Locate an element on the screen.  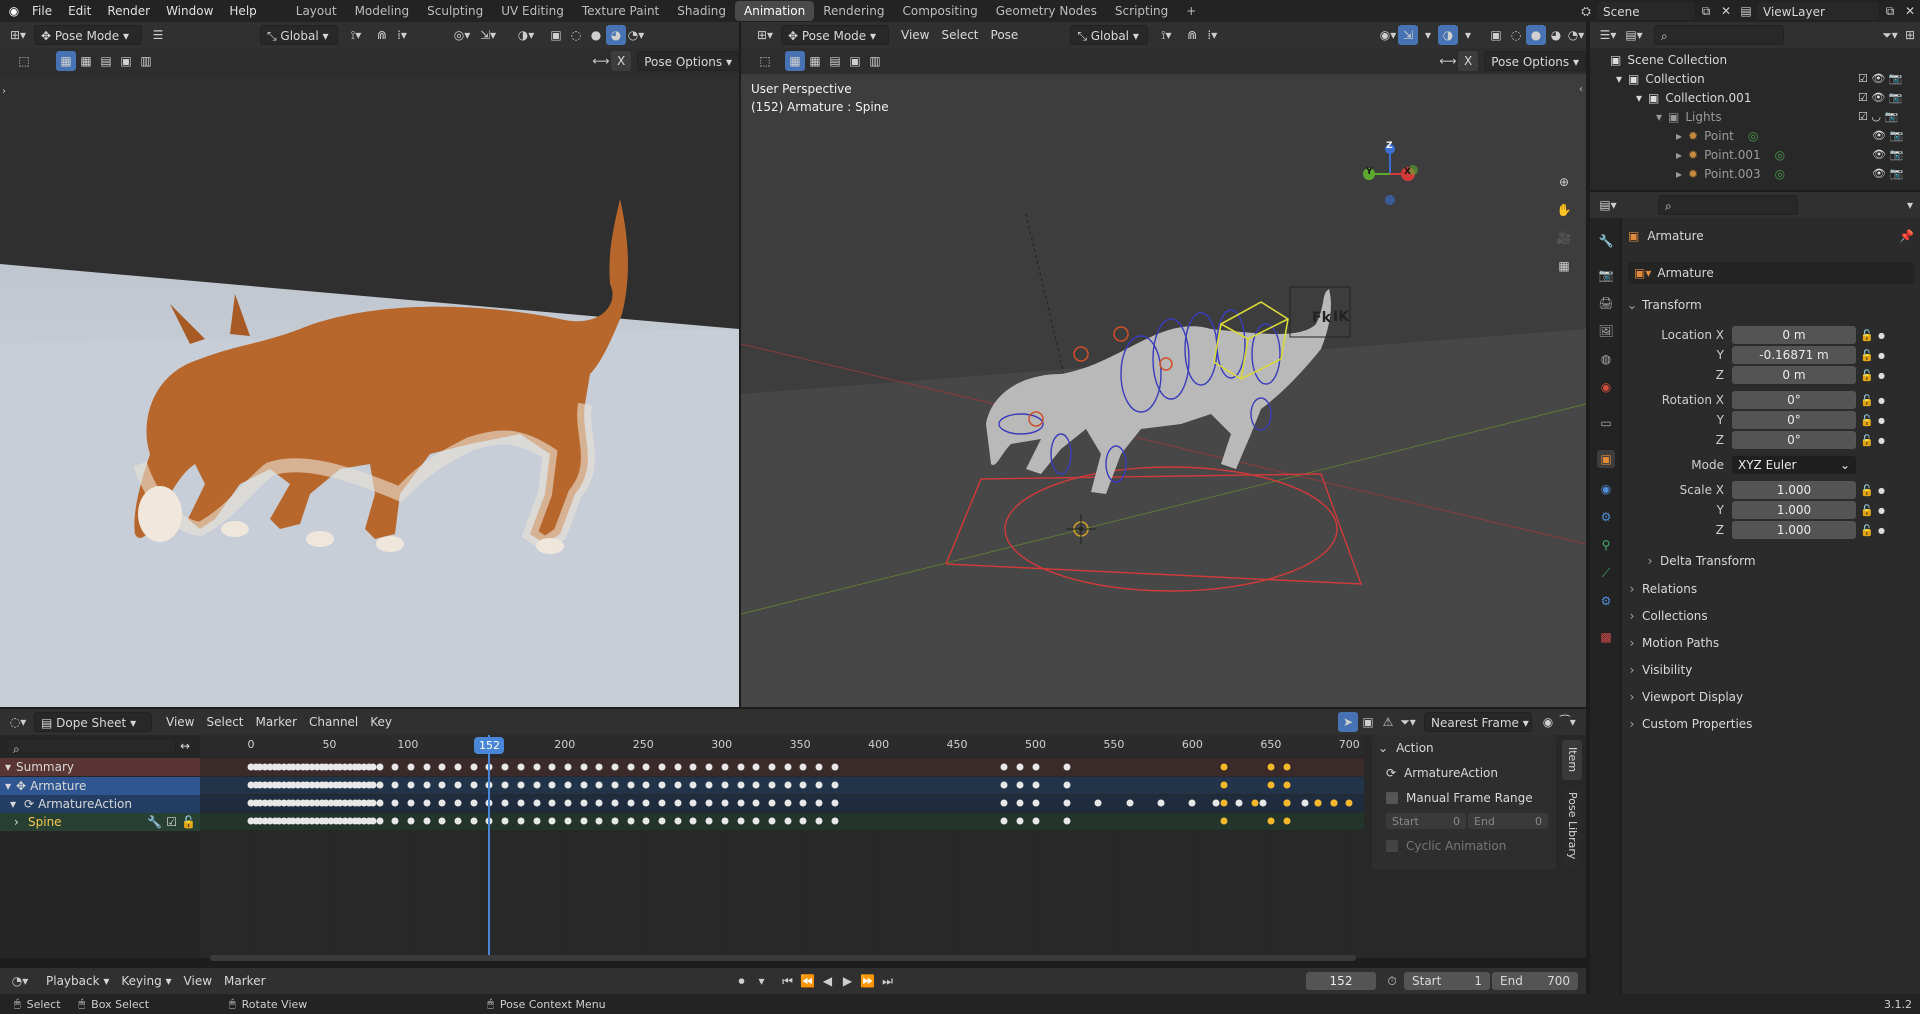
tool-tab-icon: 🔧 is located at coordinates (1606, 241).